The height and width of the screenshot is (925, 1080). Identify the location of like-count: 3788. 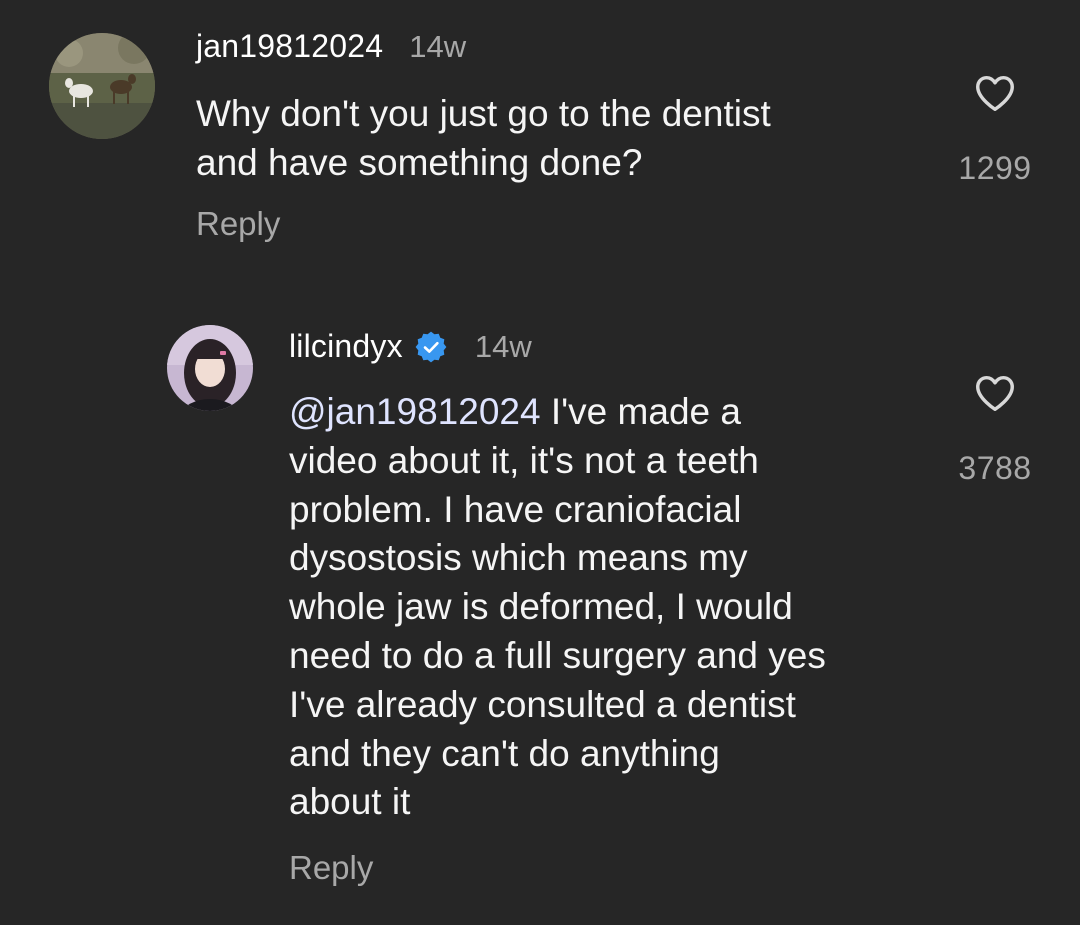
(995, 468).